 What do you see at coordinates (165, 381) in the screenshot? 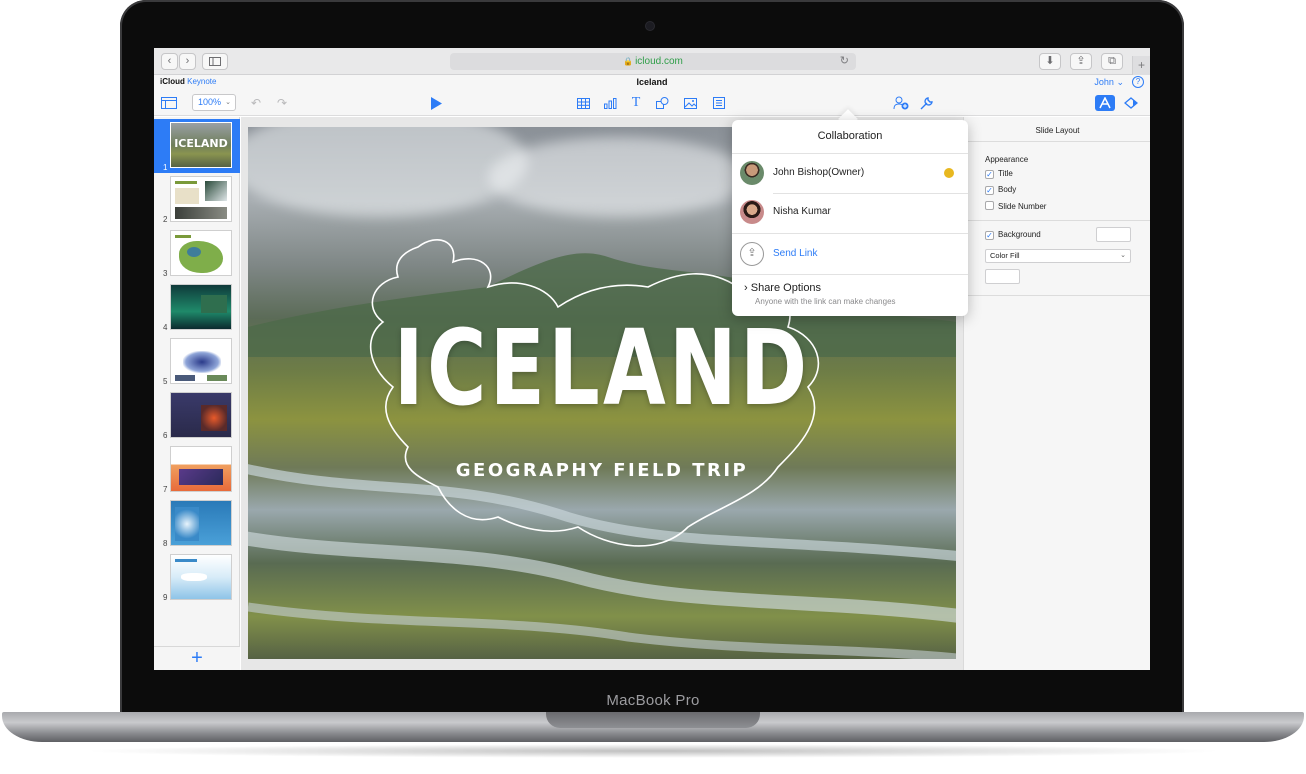
I see `slide-number: 5` at bounding box center [165, 381].